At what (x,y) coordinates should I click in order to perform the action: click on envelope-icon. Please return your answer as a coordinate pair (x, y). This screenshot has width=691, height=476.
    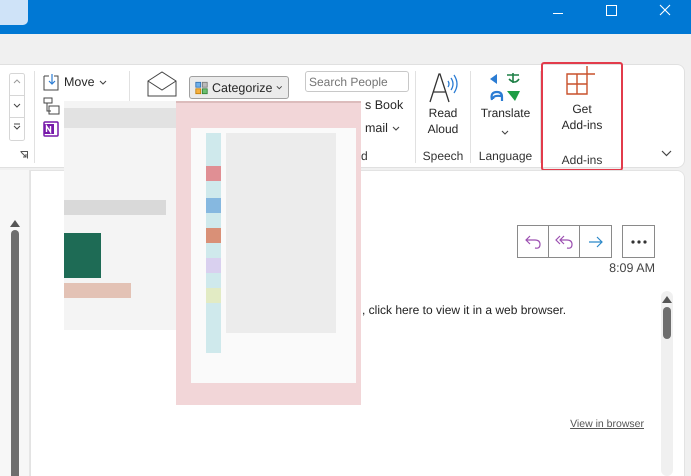
    Looking at the image, I should click on (162, 84).